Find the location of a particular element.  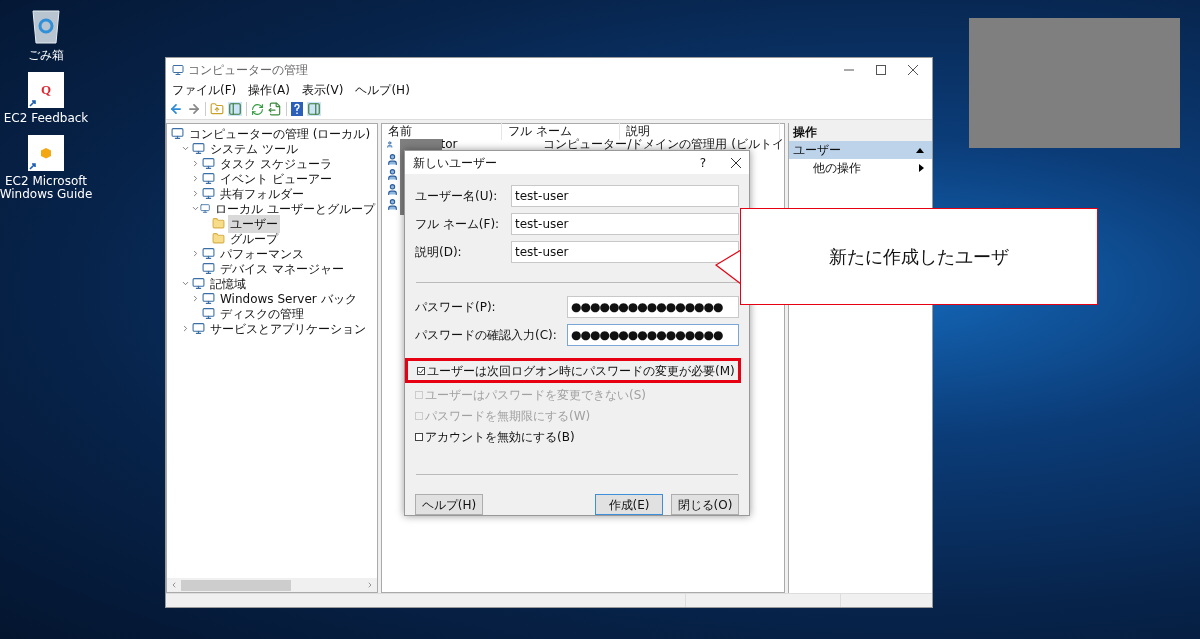

dialog-title: 新しいユーザー is located at coordinates (455, 163).